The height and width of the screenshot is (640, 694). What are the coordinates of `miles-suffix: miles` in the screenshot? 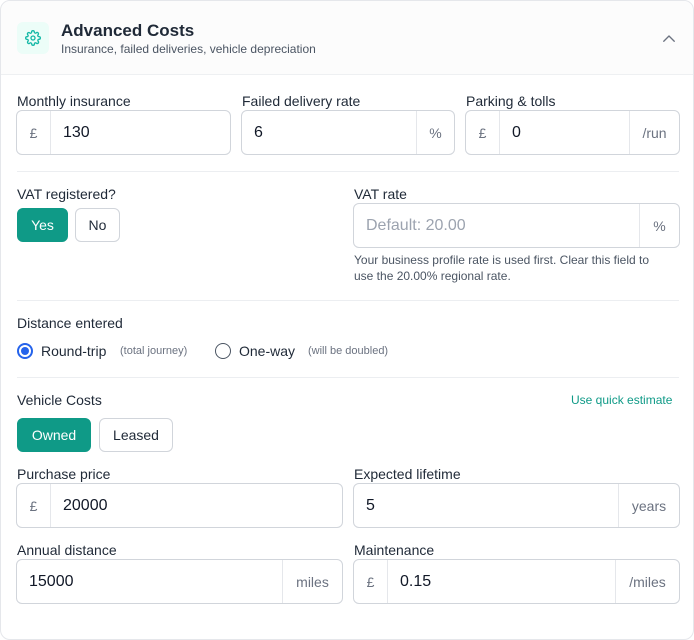 It's located at (312, 581).